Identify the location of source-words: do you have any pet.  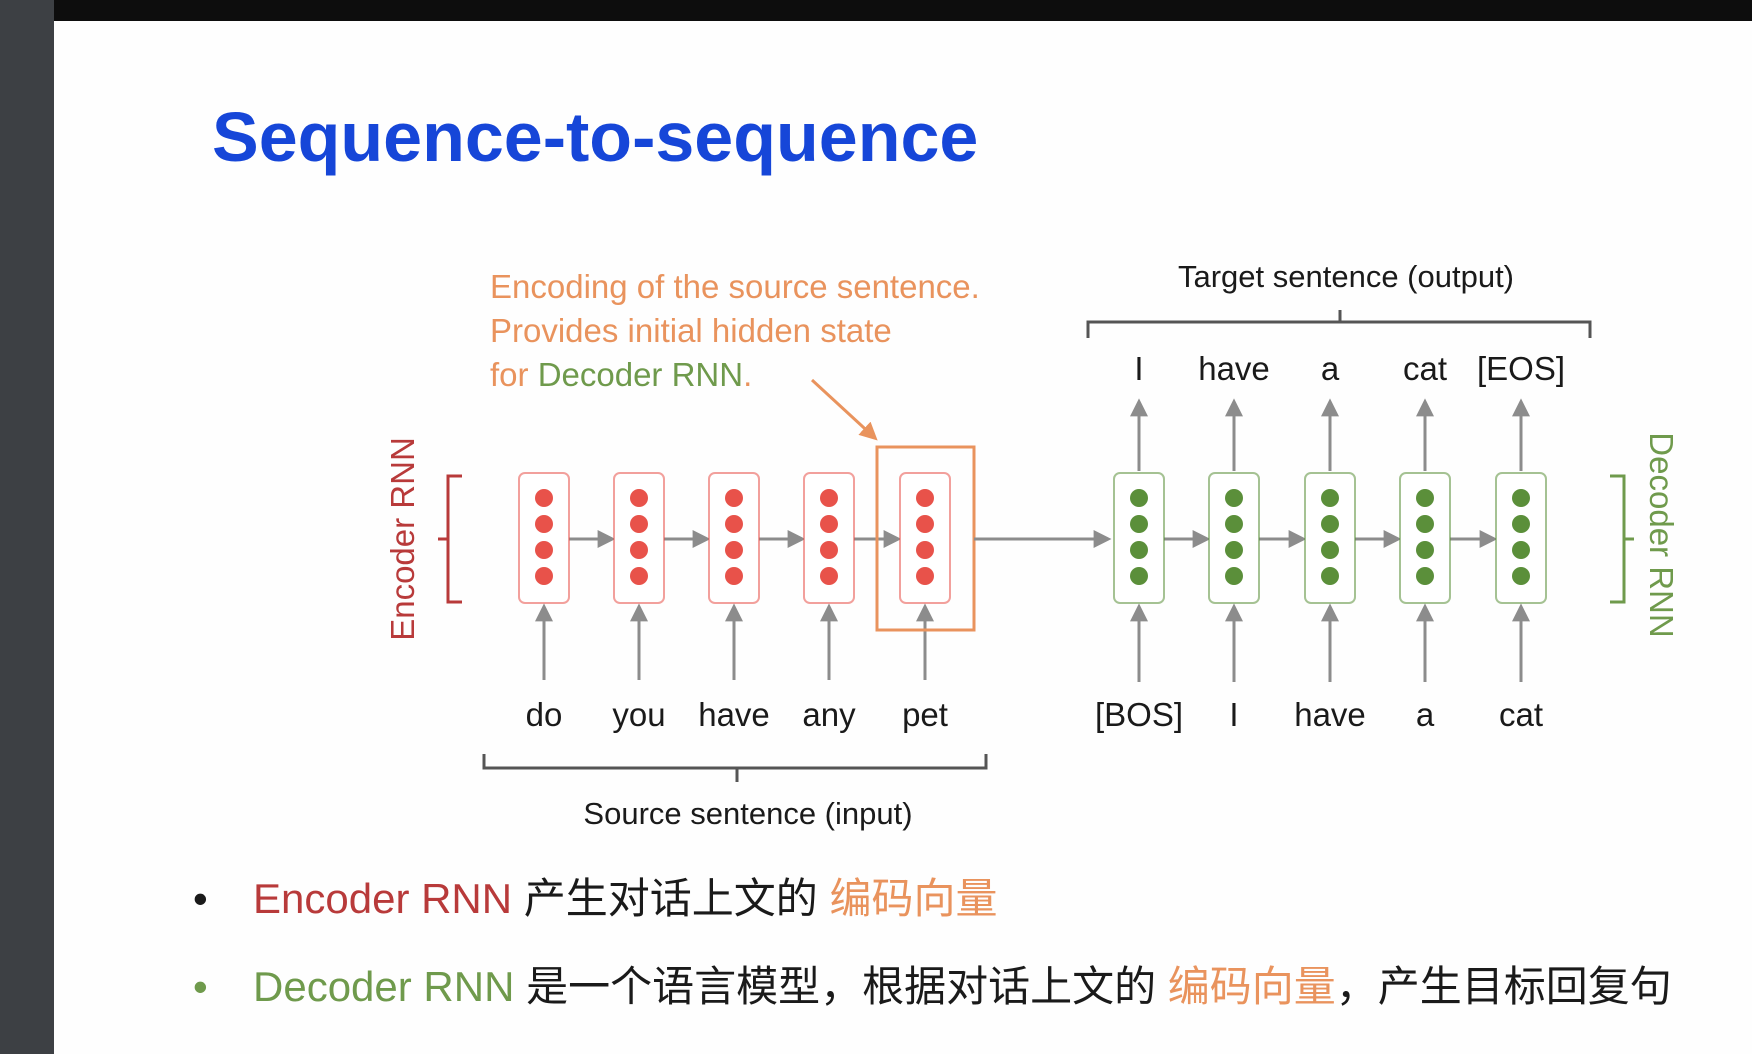
(737, 714).